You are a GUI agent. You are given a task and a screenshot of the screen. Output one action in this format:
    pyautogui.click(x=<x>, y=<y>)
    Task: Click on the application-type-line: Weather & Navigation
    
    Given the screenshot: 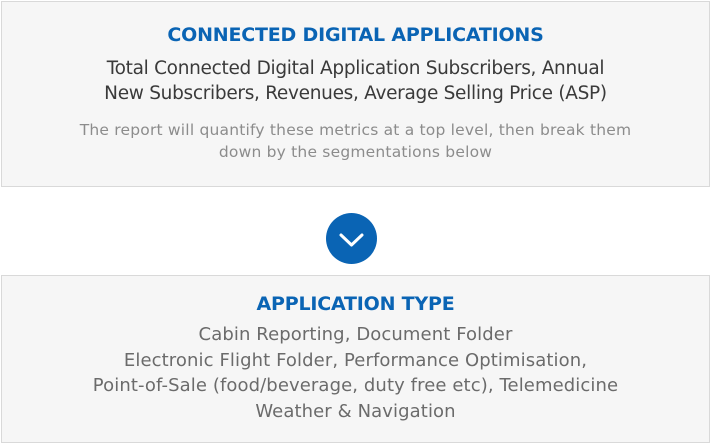 What is the action you would take?
    pyautogui.click(x=355, y=411)
    